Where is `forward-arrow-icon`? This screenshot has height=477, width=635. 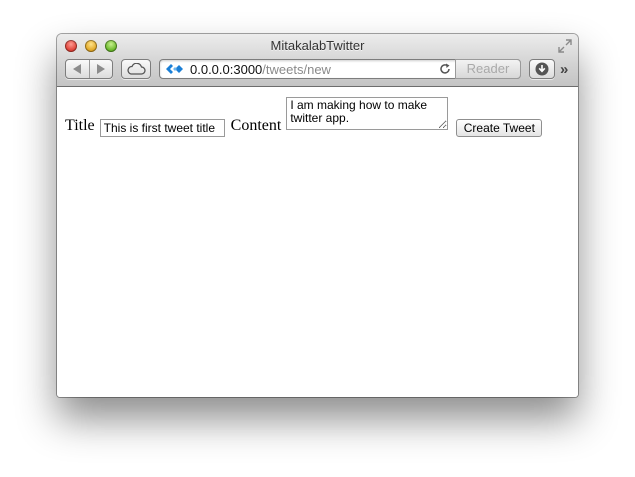
forward-arrow-icon is located at coordinates (101, 69).